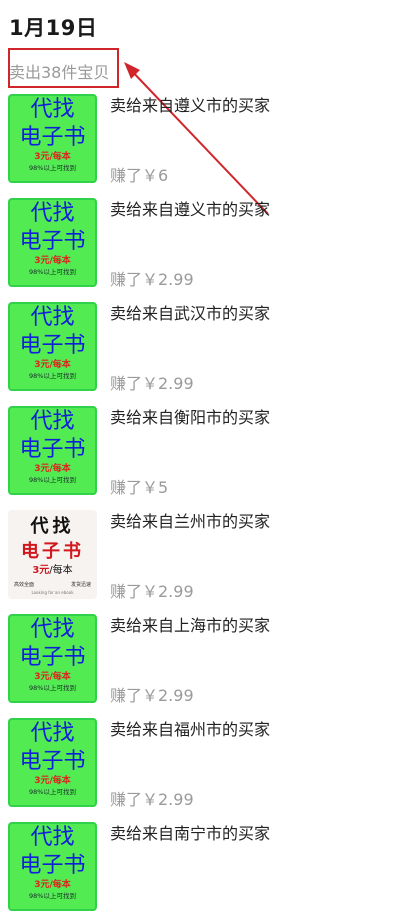  What do you see at coordinates (190, 729) in the screenshot?
I see `buyer-location-title: 卖给来自福州市的买家` at bounding box center [190, 729].